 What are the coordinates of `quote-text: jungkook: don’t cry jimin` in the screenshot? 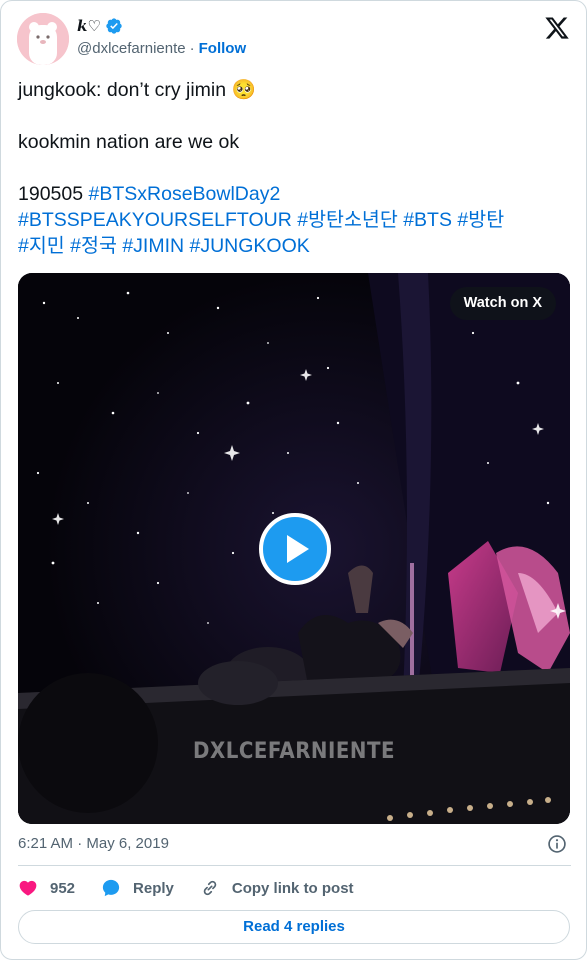 It's located at (122, 90).